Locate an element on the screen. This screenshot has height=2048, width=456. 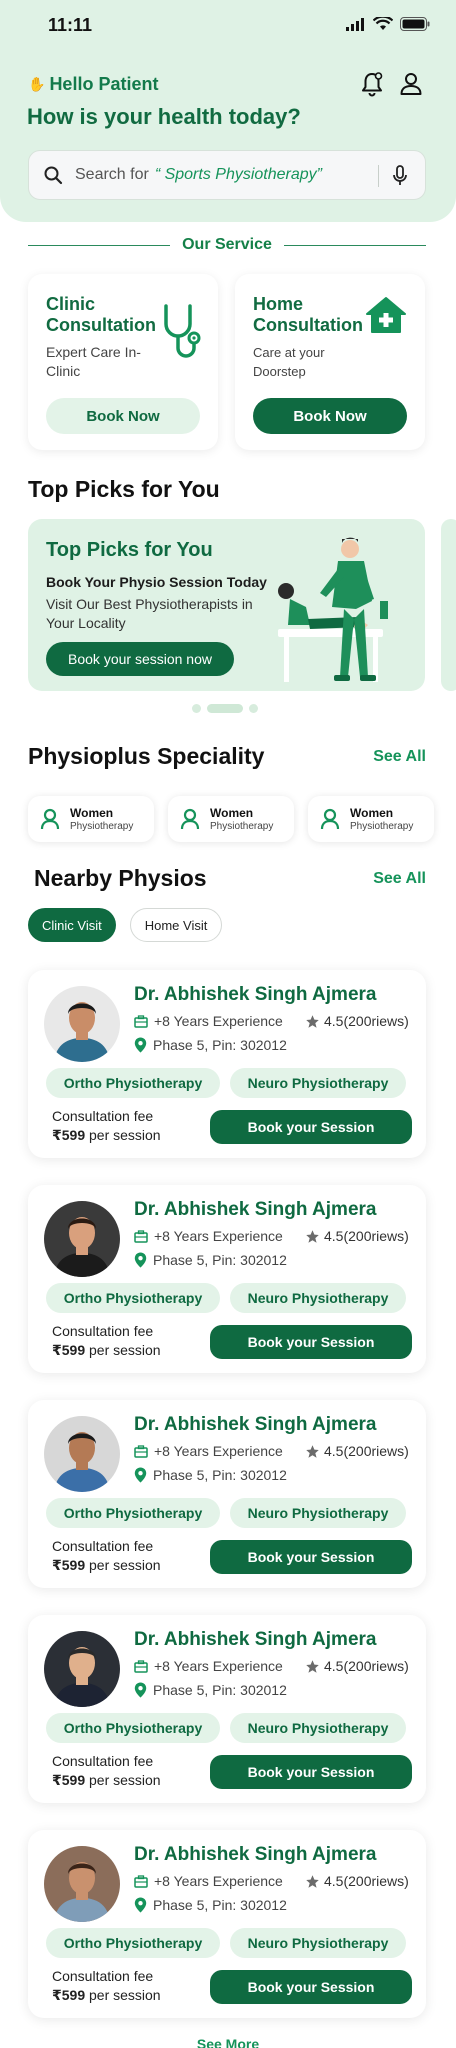
divider-line is located at coordinates (99, 245).